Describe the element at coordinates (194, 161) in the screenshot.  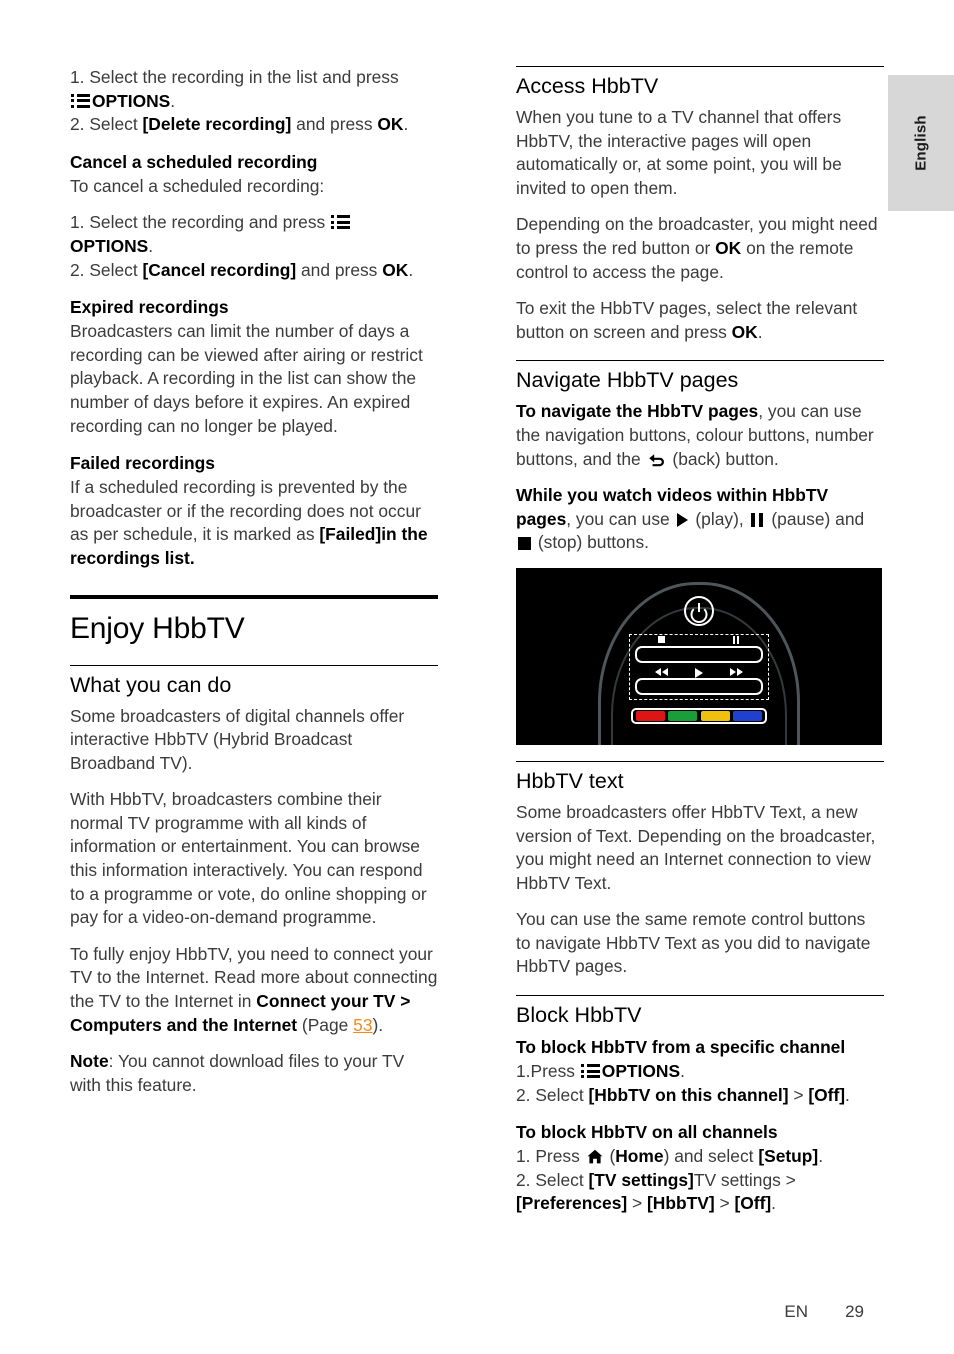
I see `cancel-scheduled-heading: Cancel a scheduled recording` at that location.